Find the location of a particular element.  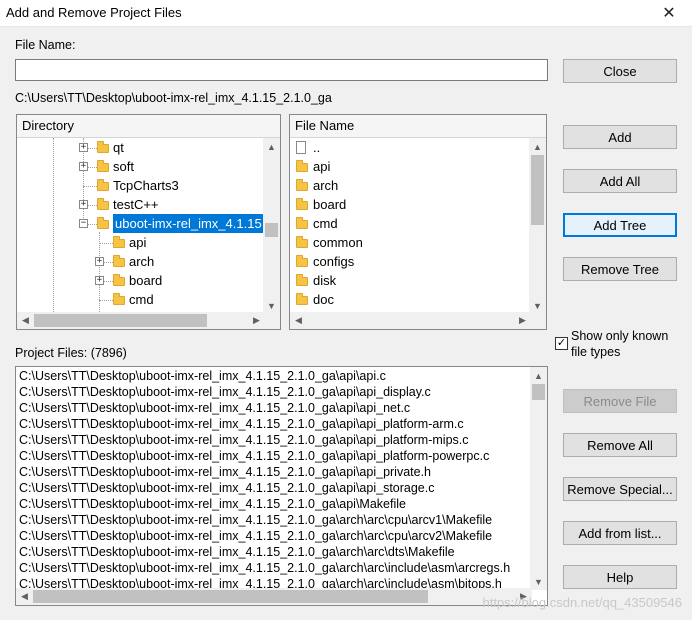

scroll-corner is located at coordinates (271, 320).